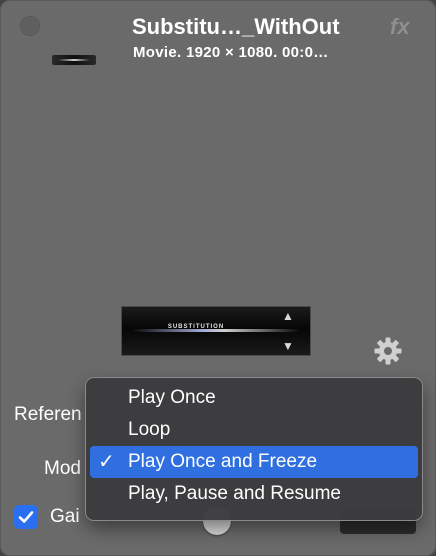 This screenshot has width=436, height=556. Describe the element at coordinates (254, 430) in the screenshot. I see `menu-item-loop: Loop` at that location.